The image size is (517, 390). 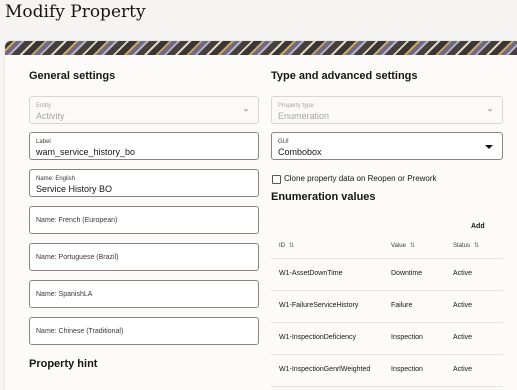 I want to click on property-type-label: Property type, so click(x=296, y=106).